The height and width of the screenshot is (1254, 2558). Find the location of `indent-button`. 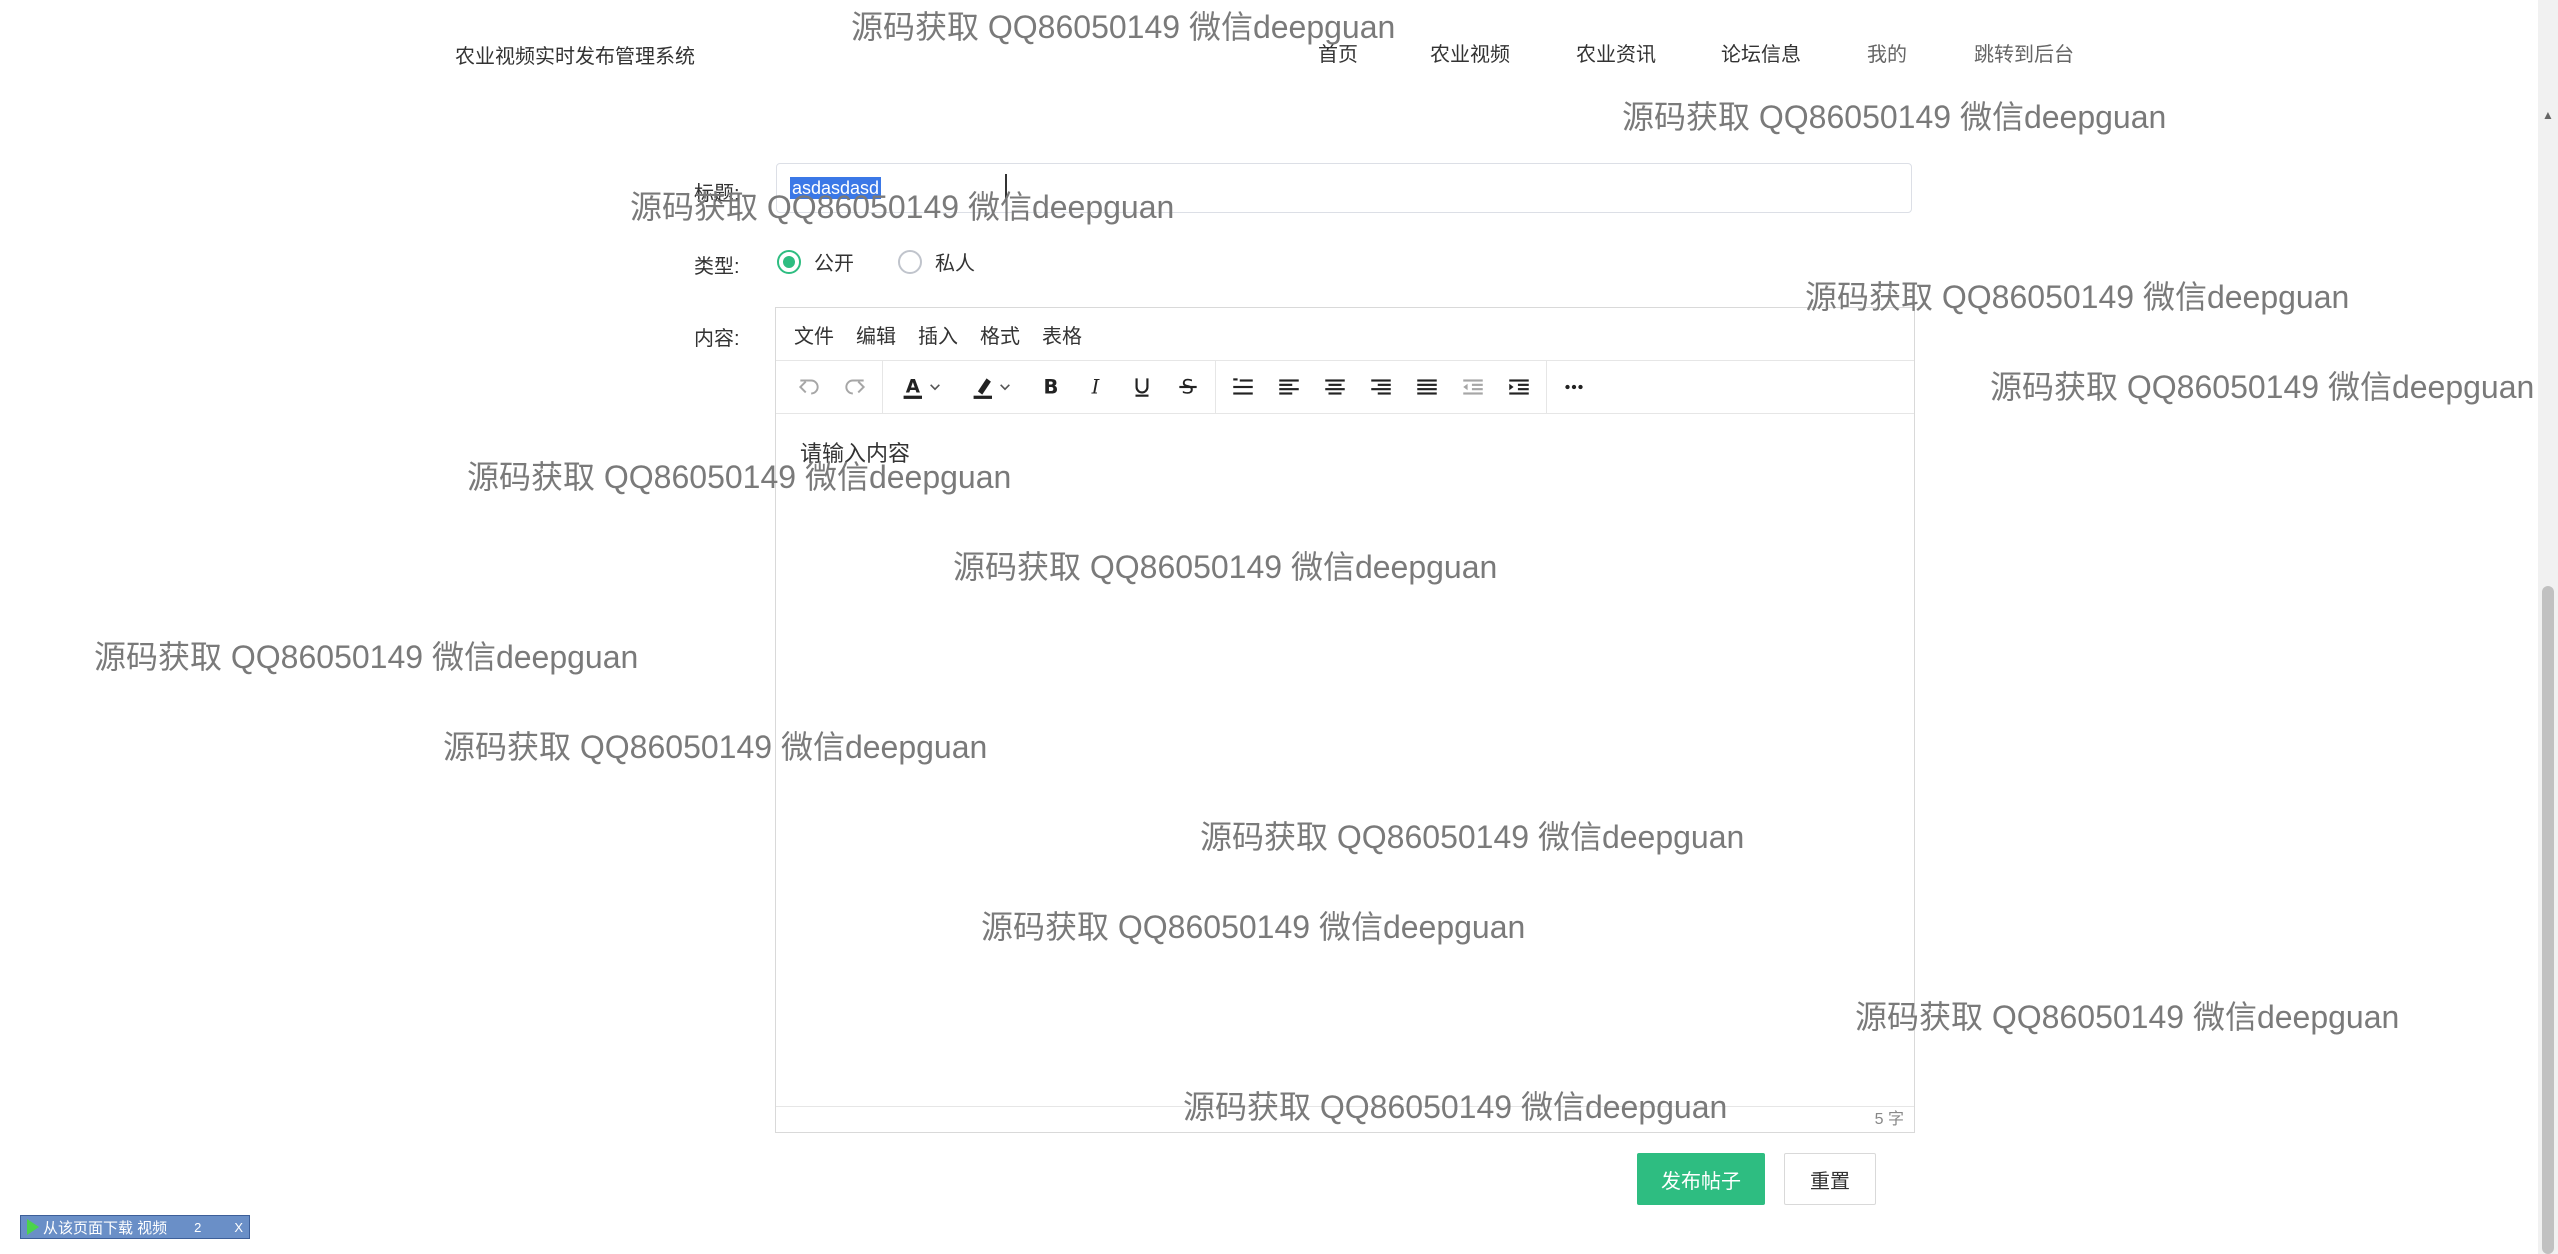

indent-button is located at coordinates (1519, 387).